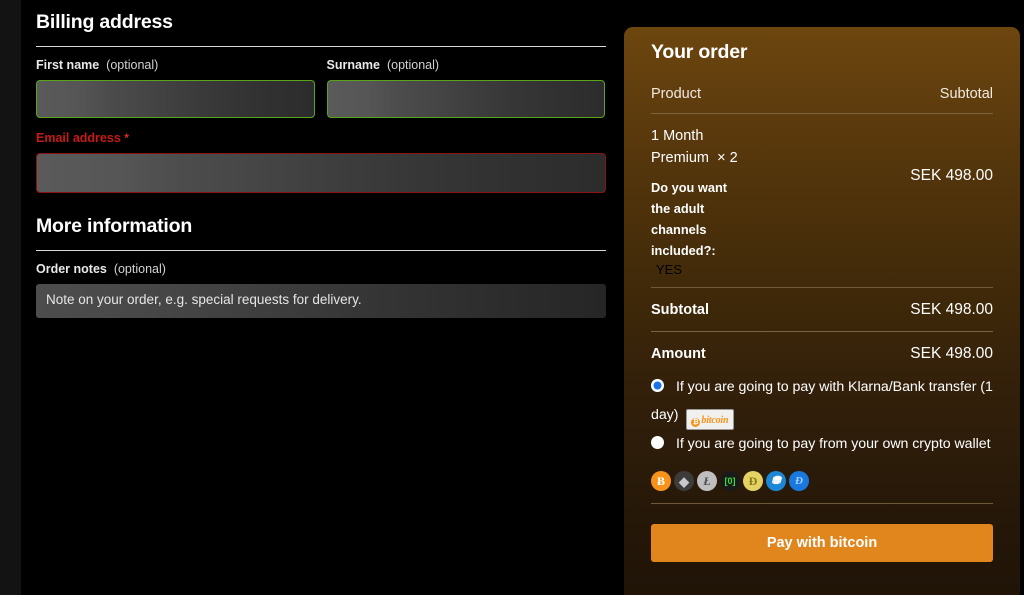 The height and width of the screenshot is (595, 1024). I want to click on surname-input, so click(465, 99).